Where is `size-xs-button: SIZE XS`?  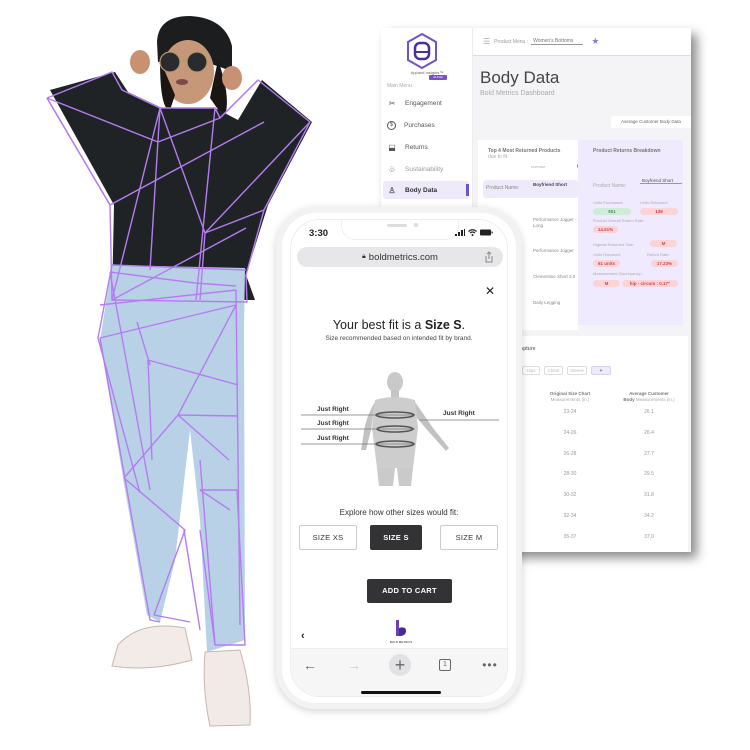 size-xs-button: SIZE XS is located at coordinates (328, 537).